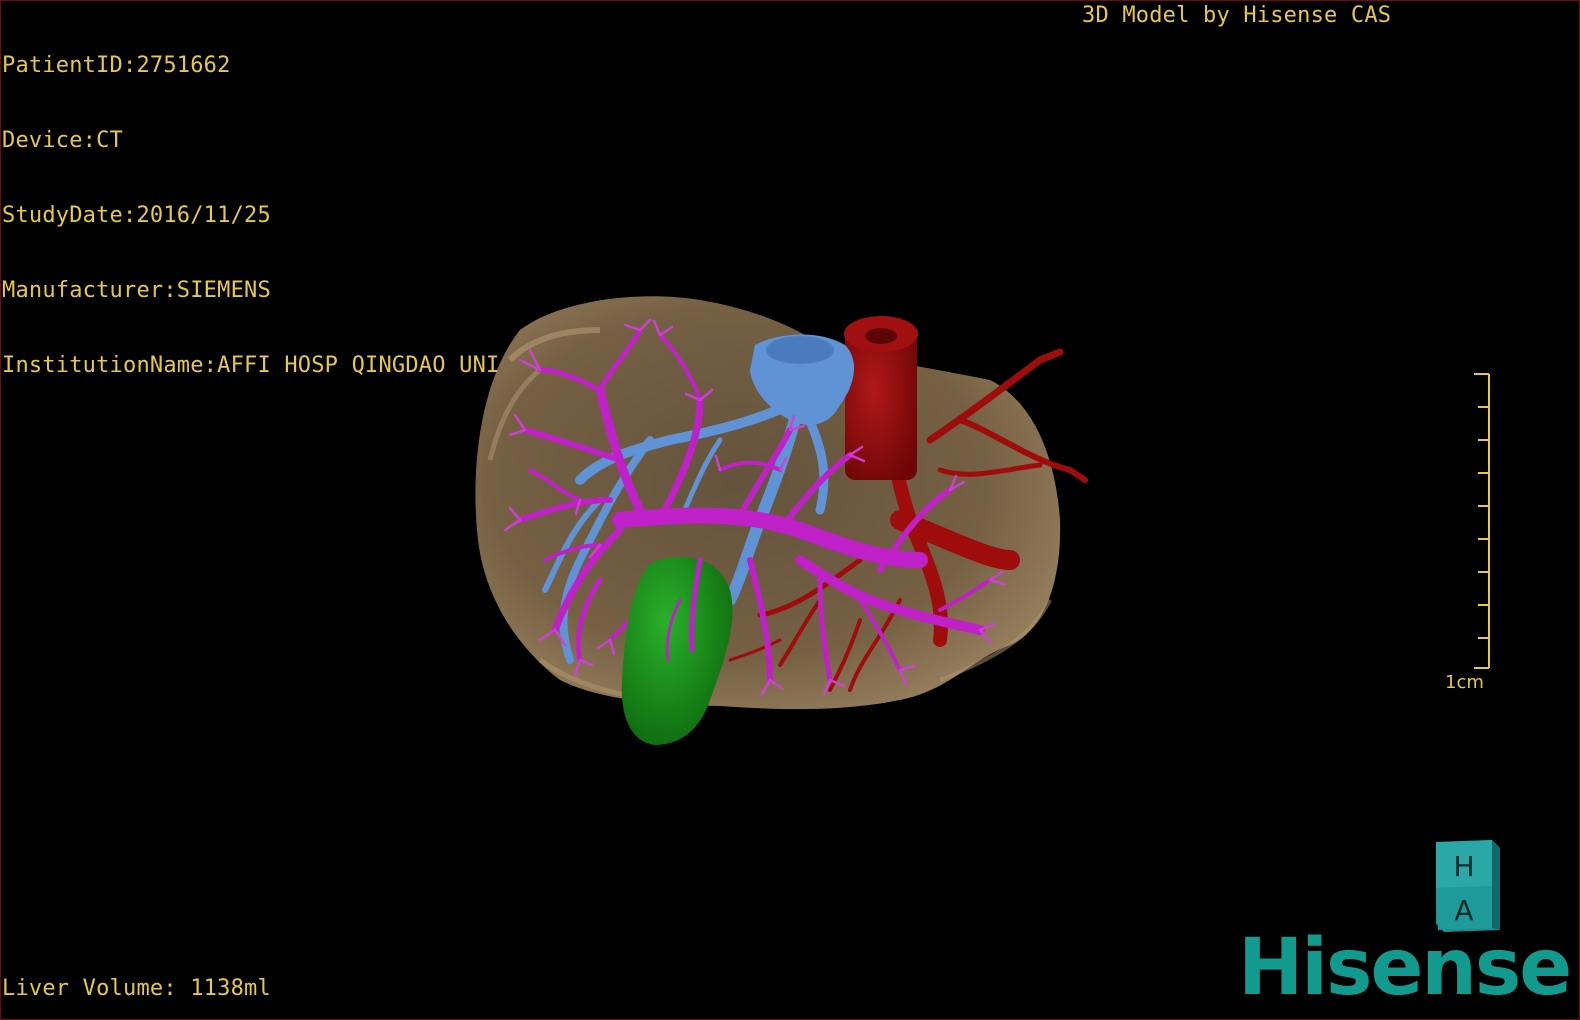 This screenshot has height=1020, width=1580. What do you see at coordinates (136, 988) in the screenshot?
I see `liver-volume-text: Liver Volume: 1138ml` at bounding box center [136, 988].